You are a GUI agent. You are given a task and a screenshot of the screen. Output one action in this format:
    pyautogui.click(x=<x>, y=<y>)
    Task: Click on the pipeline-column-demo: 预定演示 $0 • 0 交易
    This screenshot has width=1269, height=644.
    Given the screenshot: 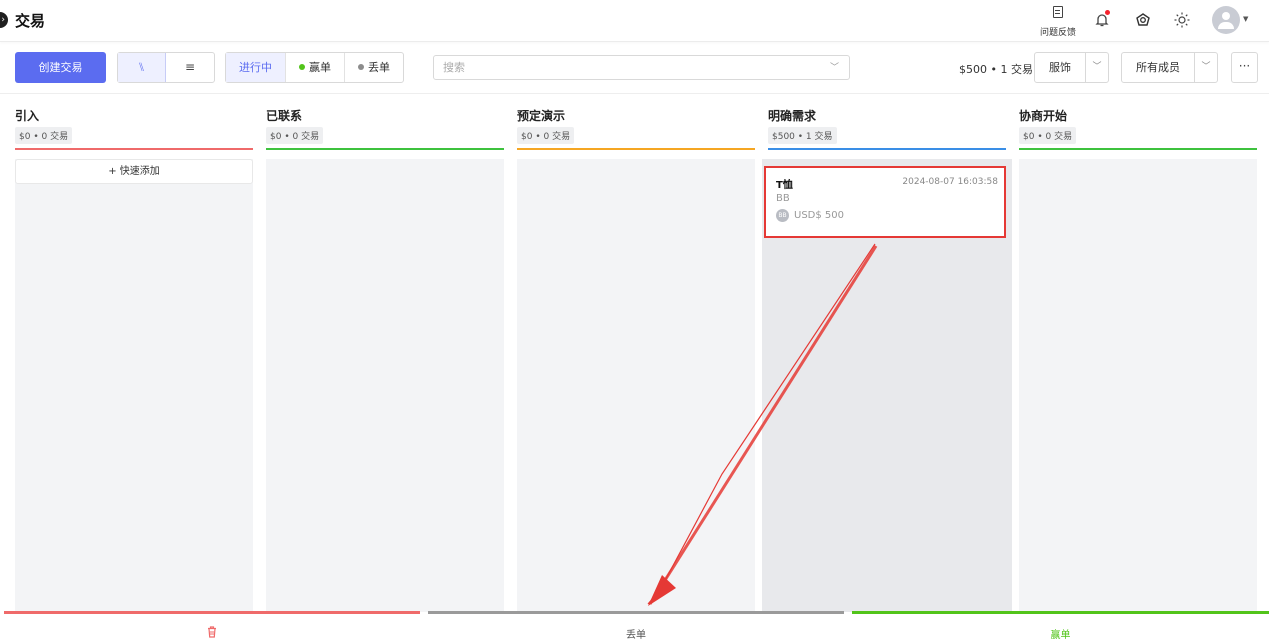 What is the action you would take?
    pyautogui.click(x=636, y=359)
    